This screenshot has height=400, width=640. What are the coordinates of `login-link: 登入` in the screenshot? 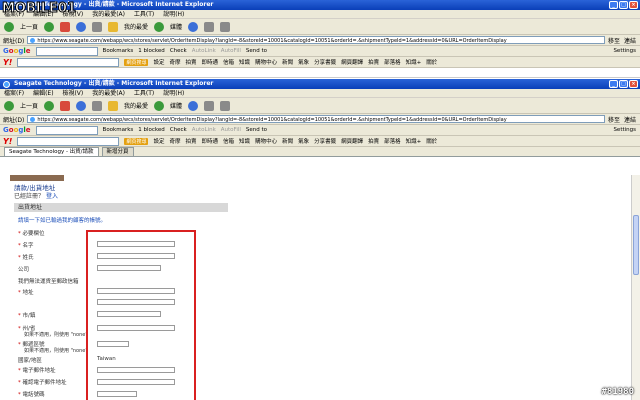 It's located at (52, 196).